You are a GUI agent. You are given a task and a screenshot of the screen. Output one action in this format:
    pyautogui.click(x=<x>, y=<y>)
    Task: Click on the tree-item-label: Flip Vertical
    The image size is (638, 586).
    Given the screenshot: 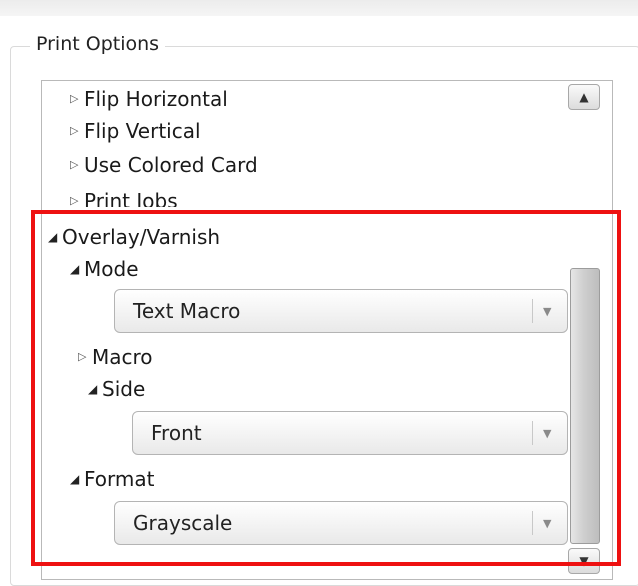 What is the action you would take?
    pyautogui.click(x=142, y=131)
    